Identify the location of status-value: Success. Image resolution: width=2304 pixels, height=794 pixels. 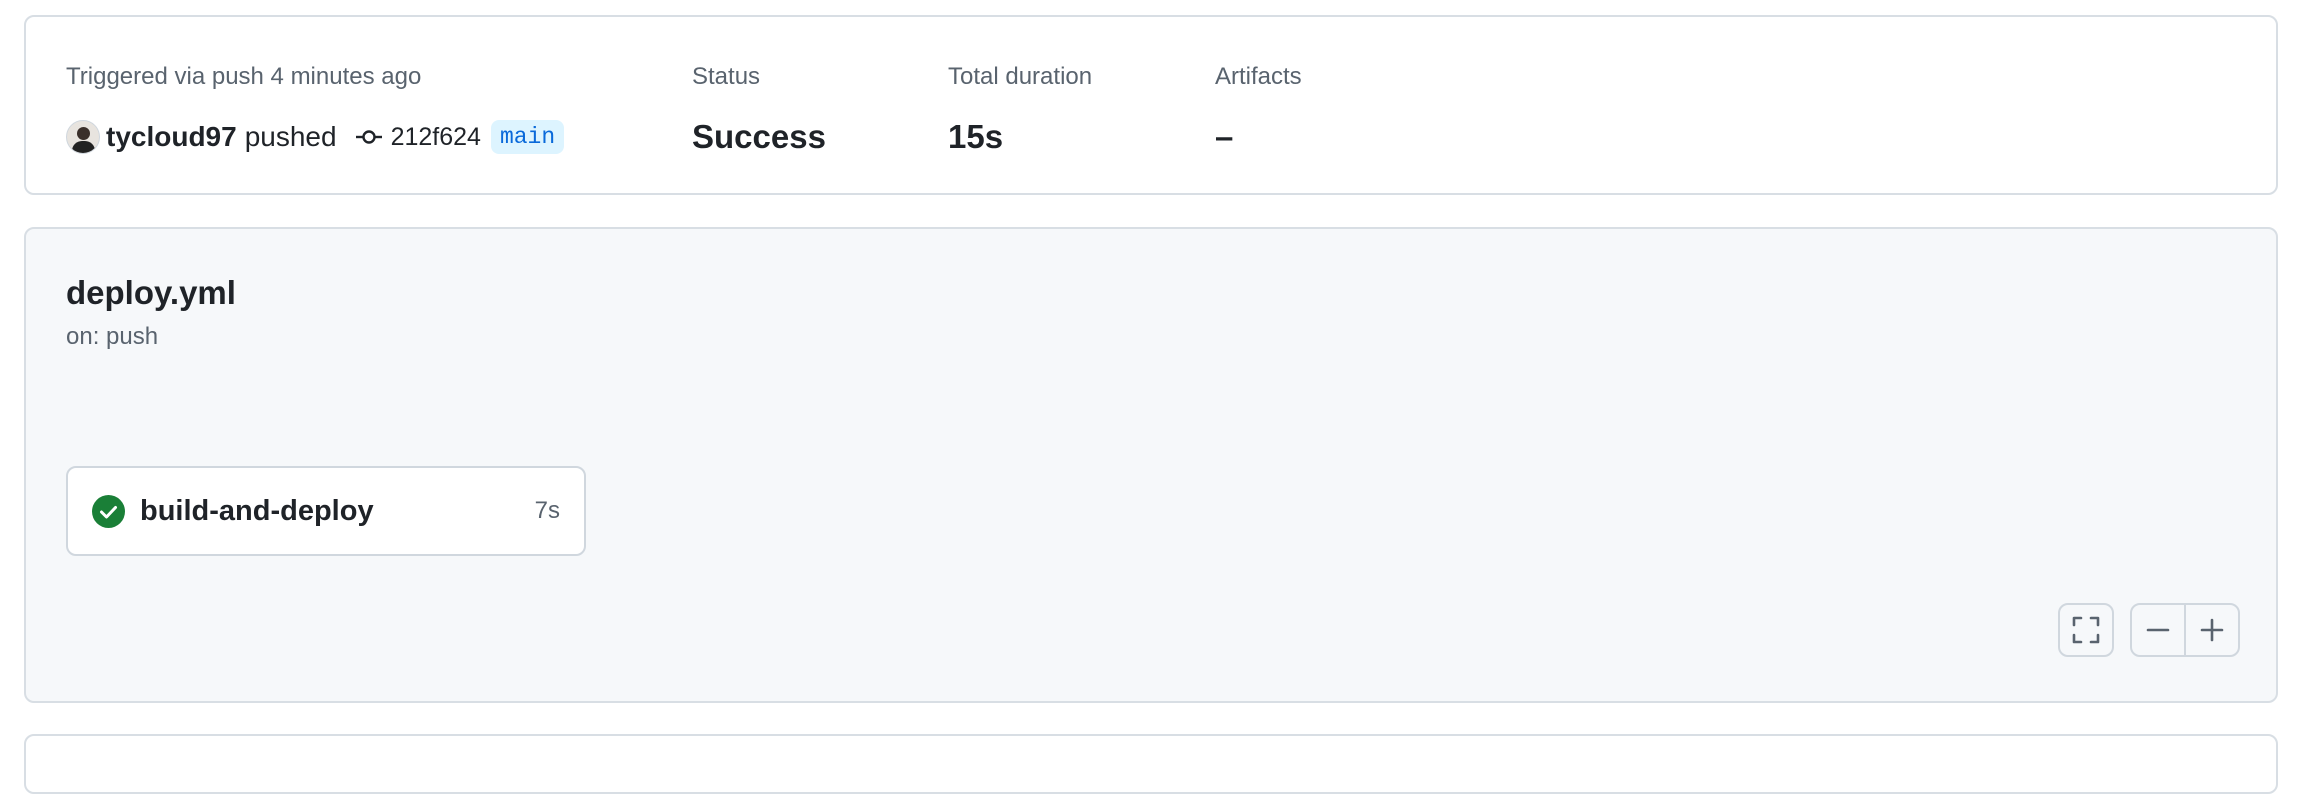
(759, 136).